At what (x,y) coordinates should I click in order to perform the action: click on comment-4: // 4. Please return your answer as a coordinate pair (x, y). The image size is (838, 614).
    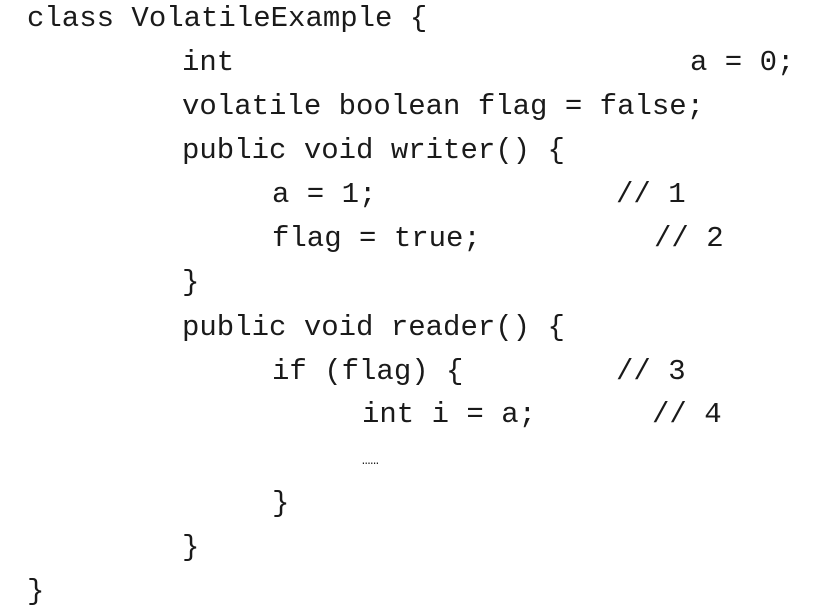
    Looking at the image, I should click on (687, 414).